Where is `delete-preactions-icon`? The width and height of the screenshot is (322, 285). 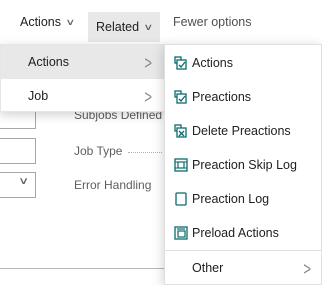 delete-preactions-icon is located at coordinates (180, 131).